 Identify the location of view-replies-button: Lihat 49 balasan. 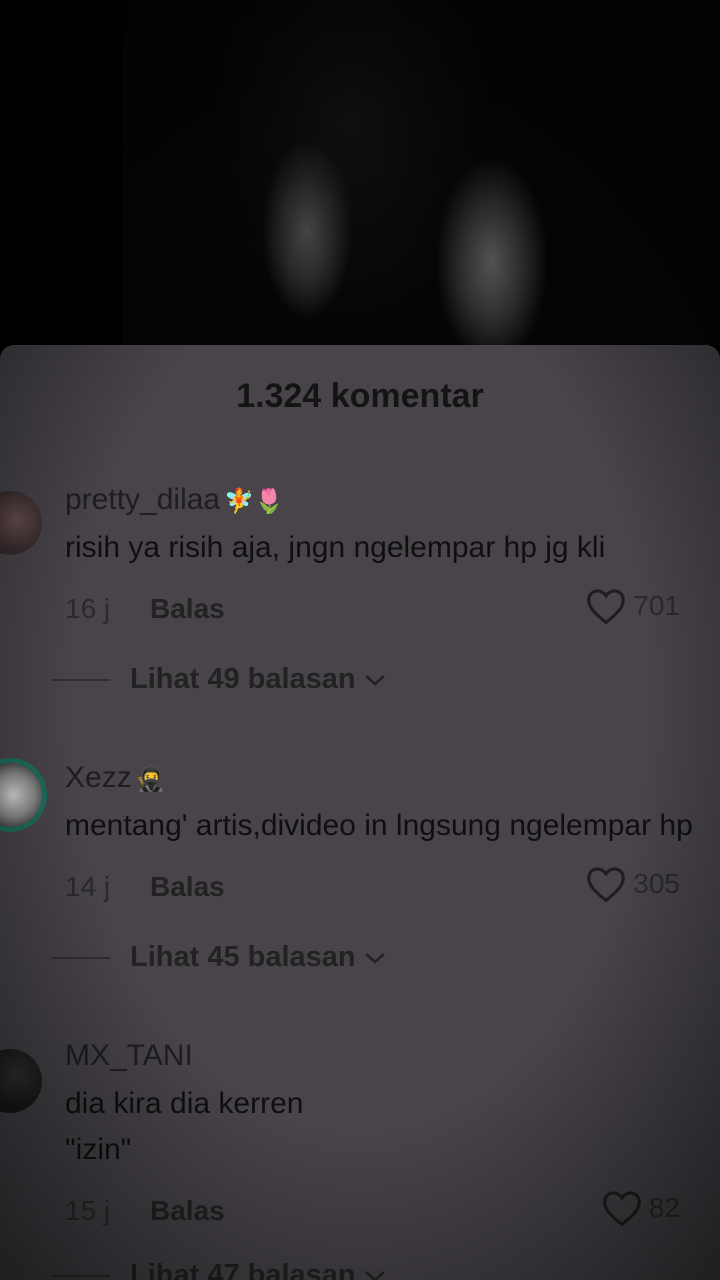
(219, 679).